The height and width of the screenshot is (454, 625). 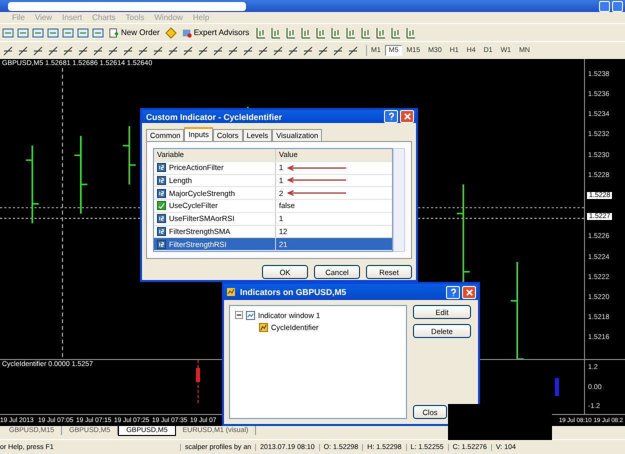 I want to click on scrollbar, so click(x=399, y=200).